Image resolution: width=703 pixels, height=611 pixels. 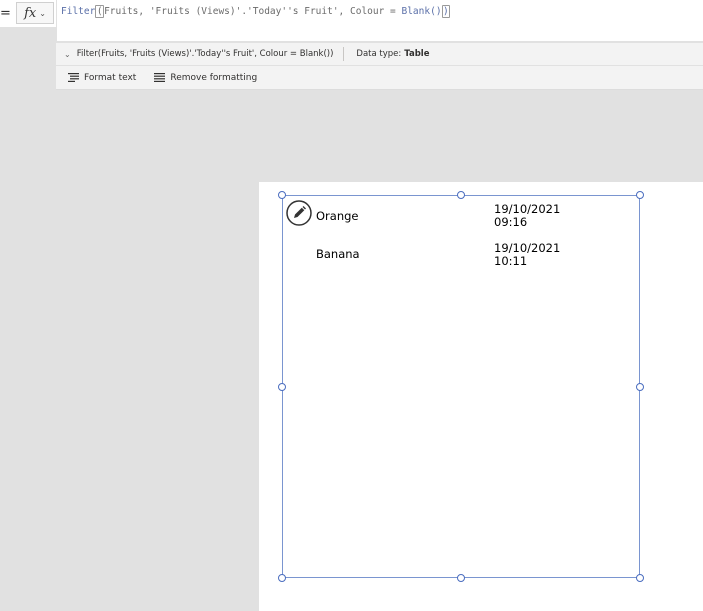 I want to click on formula-inner-parens: (), so click(x=436, y=11).